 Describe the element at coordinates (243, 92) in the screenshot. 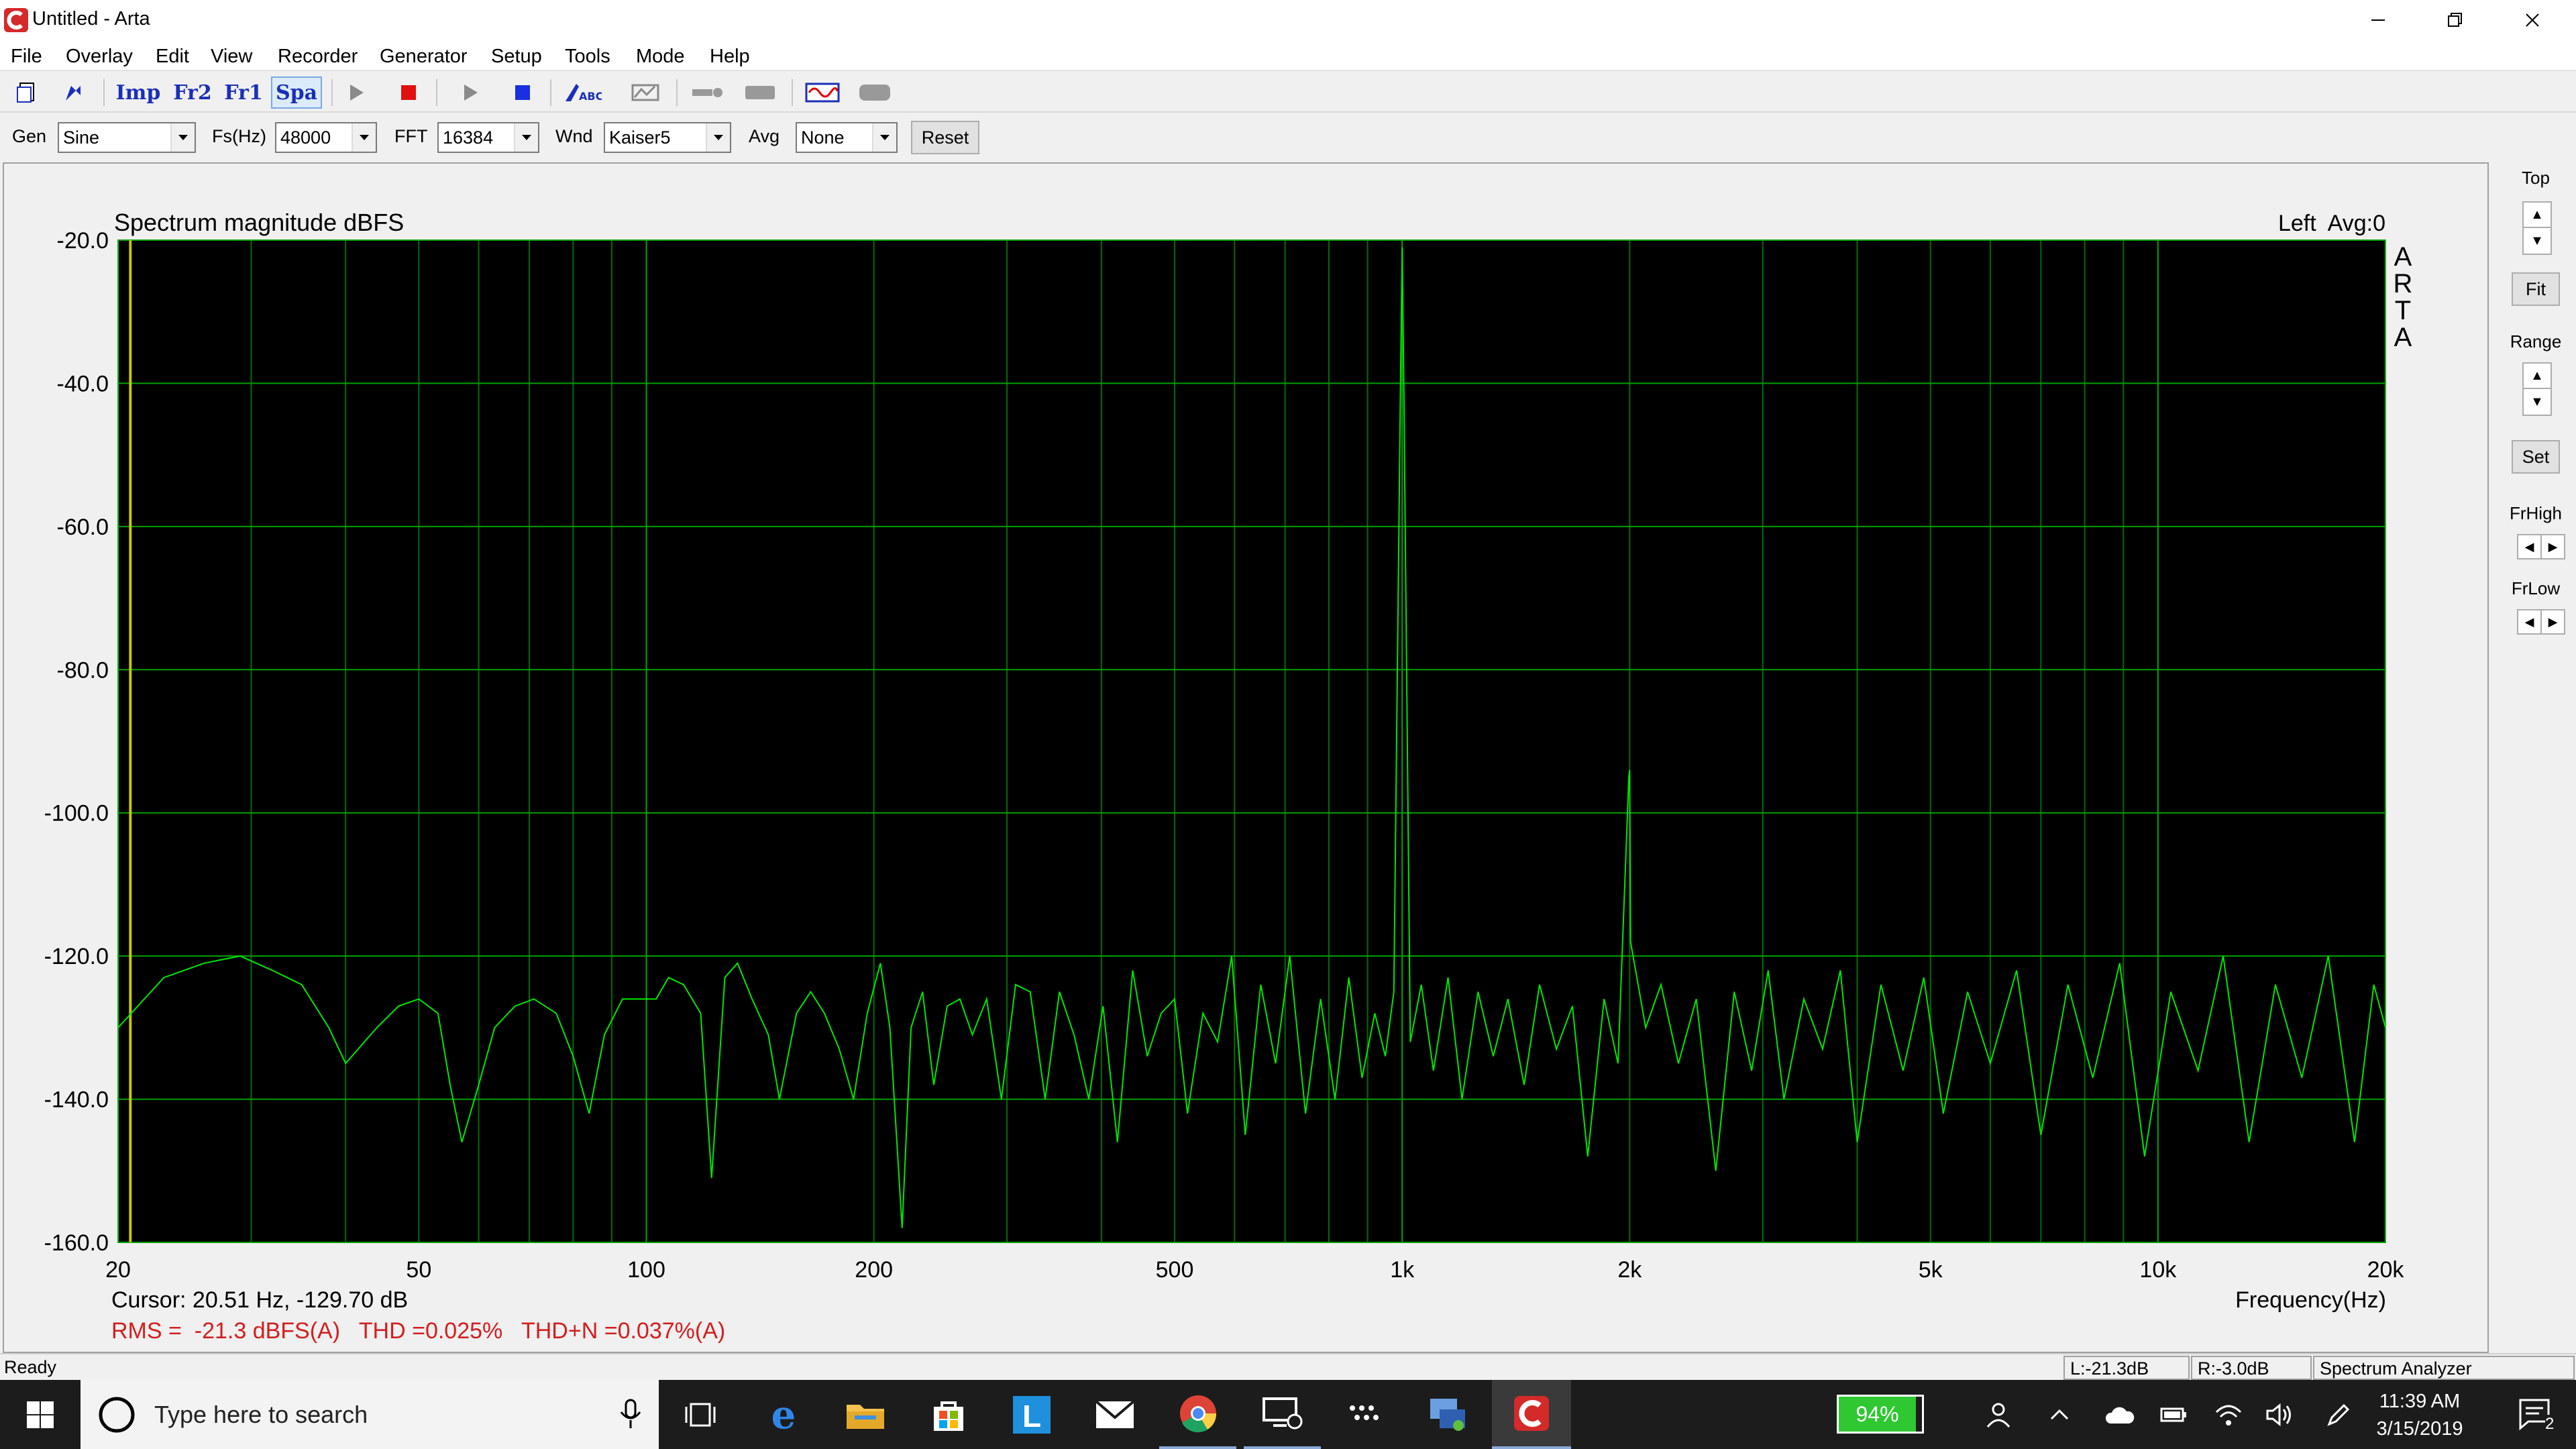

I see `fr1-mode-button: Fr1` at that location.